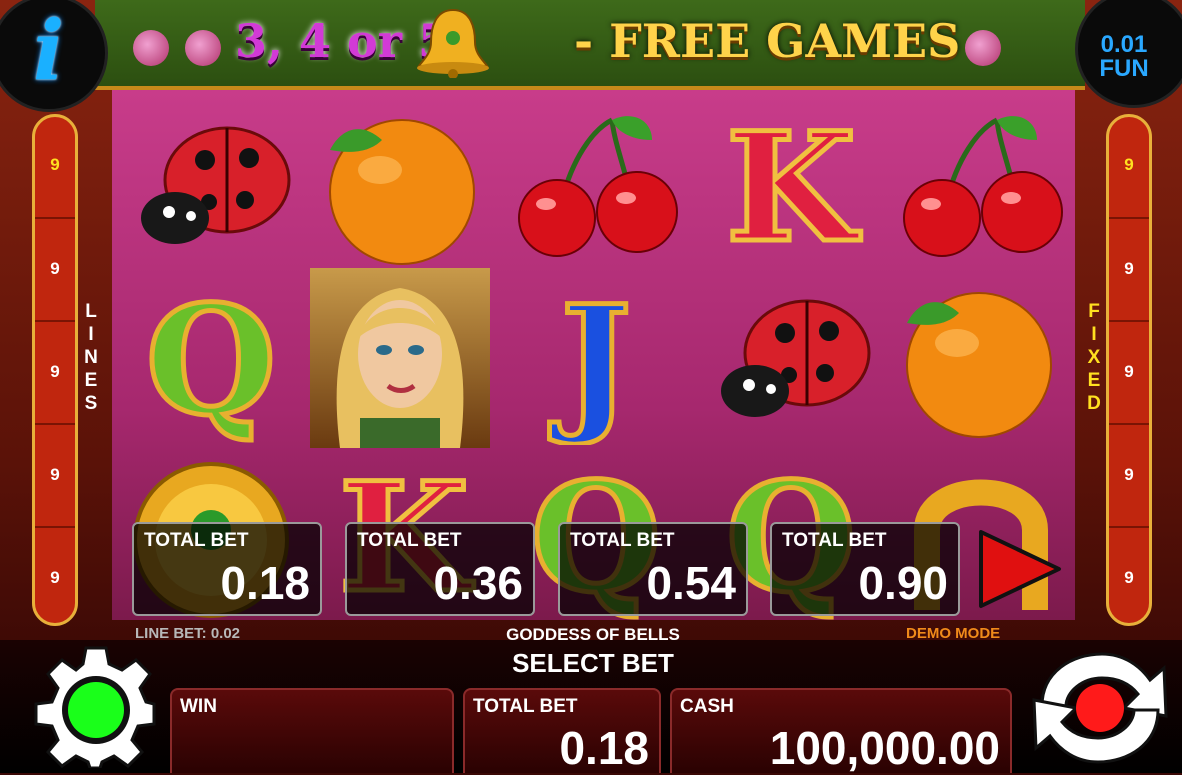 This screenshot has width=1182, height=775. I want to click on fixed-label: FIXED, so click(1094, 357).